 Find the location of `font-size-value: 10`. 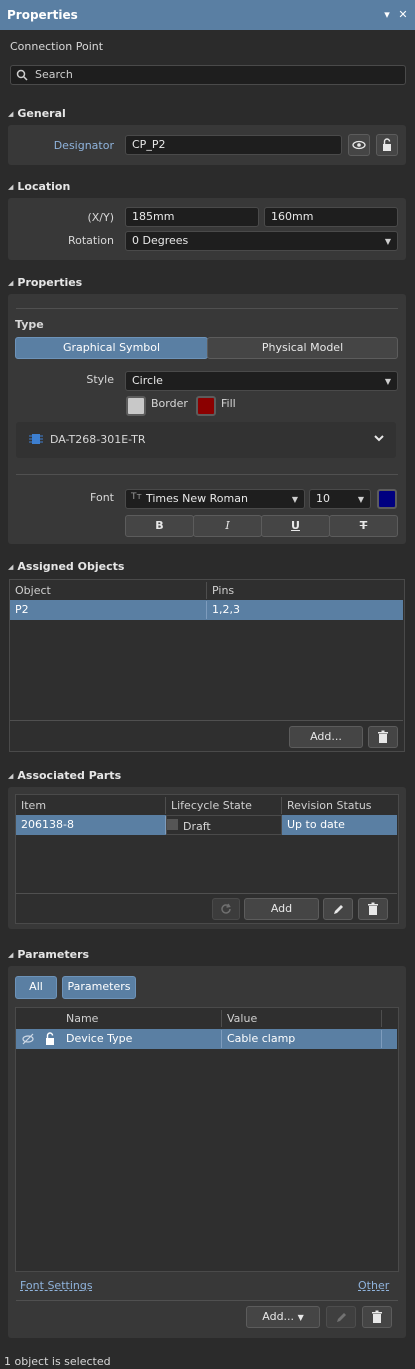

font-size-value: 10 is located at coordinates (323, 498).